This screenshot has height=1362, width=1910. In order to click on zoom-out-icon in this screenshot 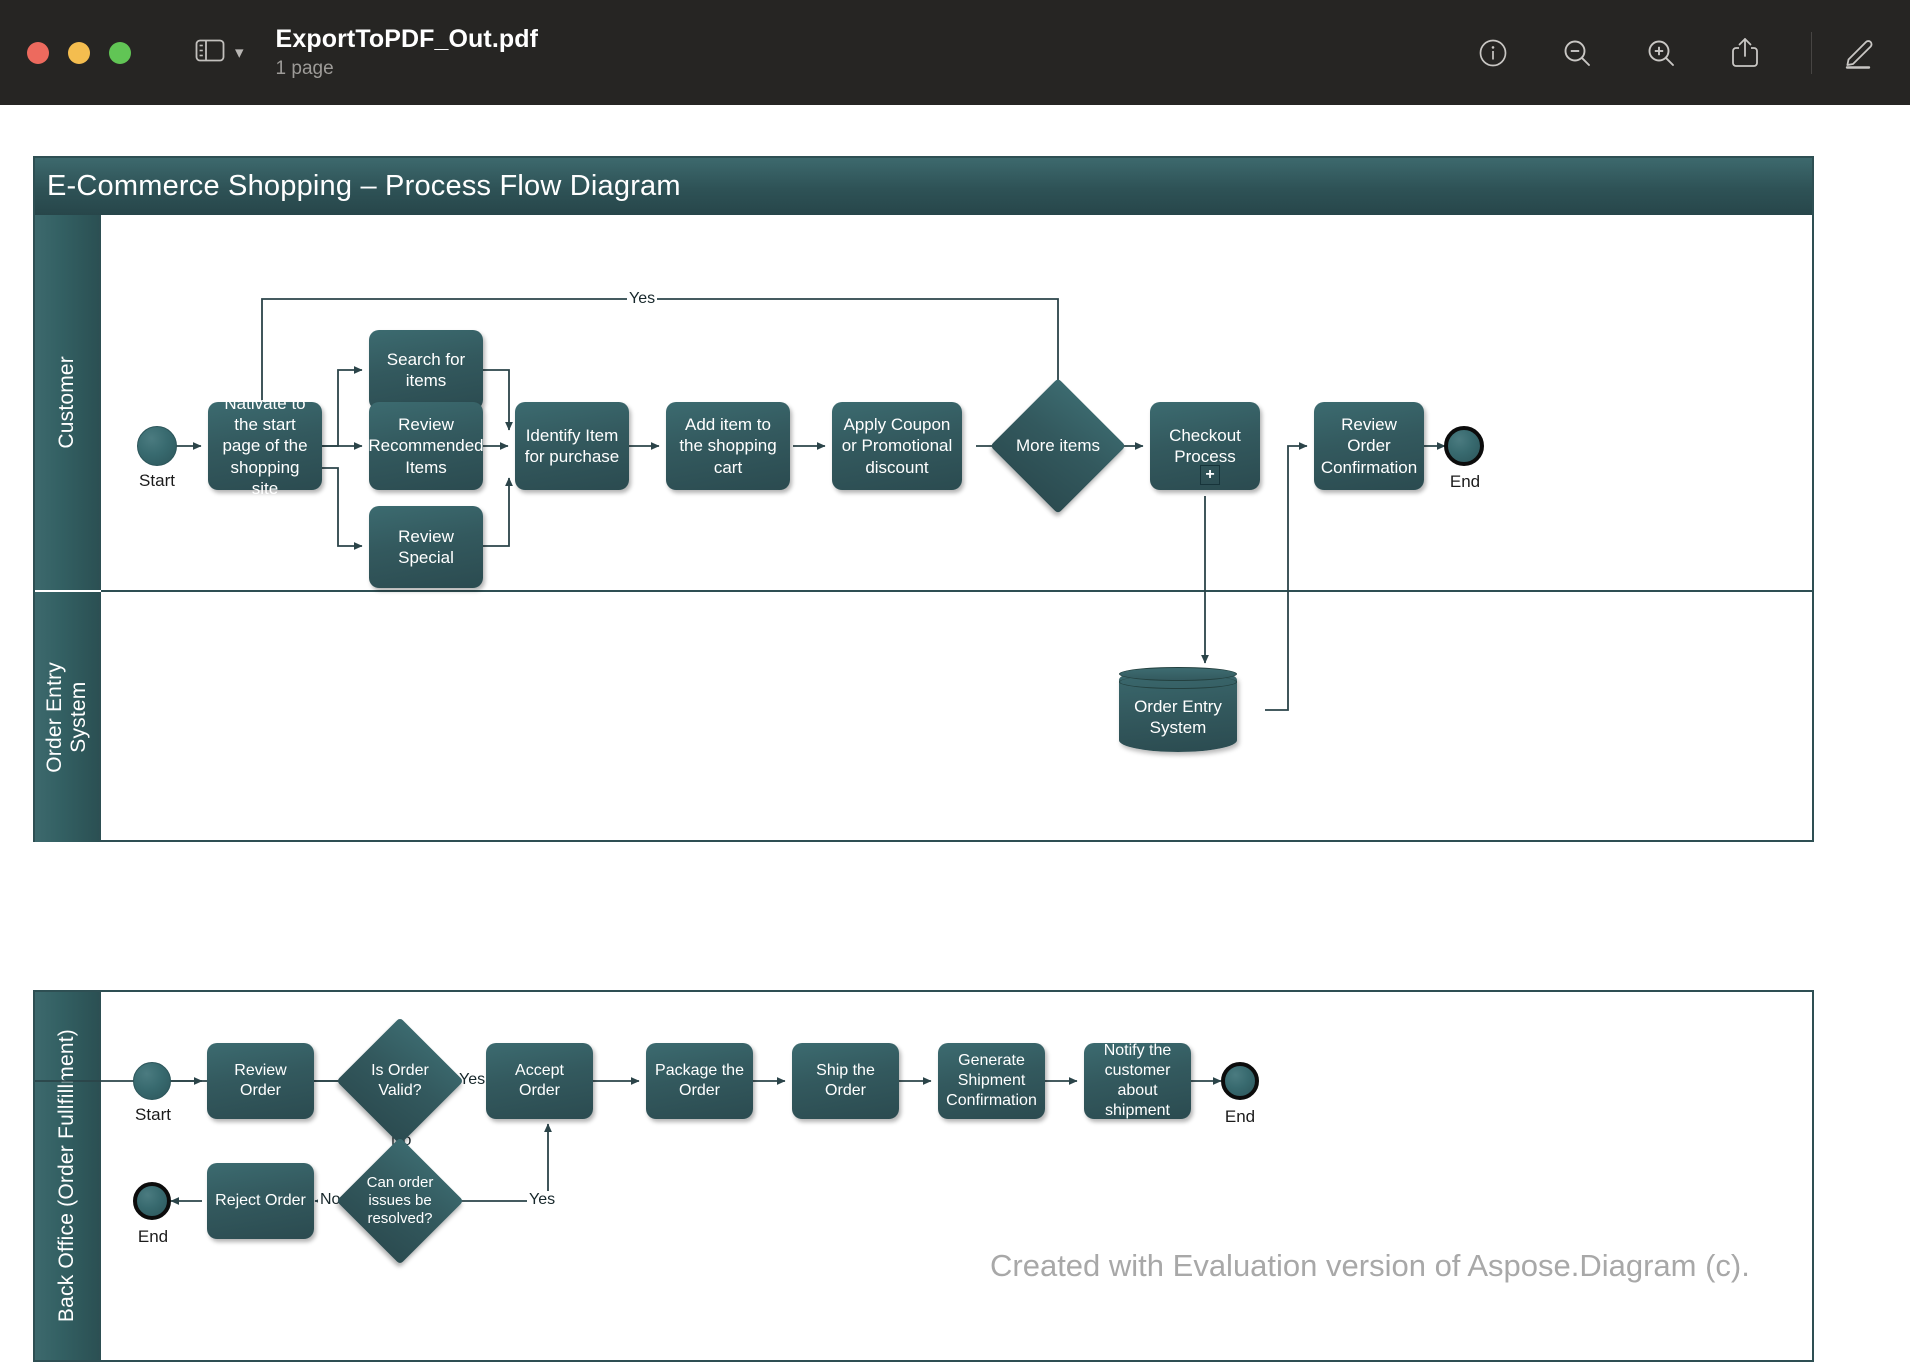, I will do `click(1577, 53)`.